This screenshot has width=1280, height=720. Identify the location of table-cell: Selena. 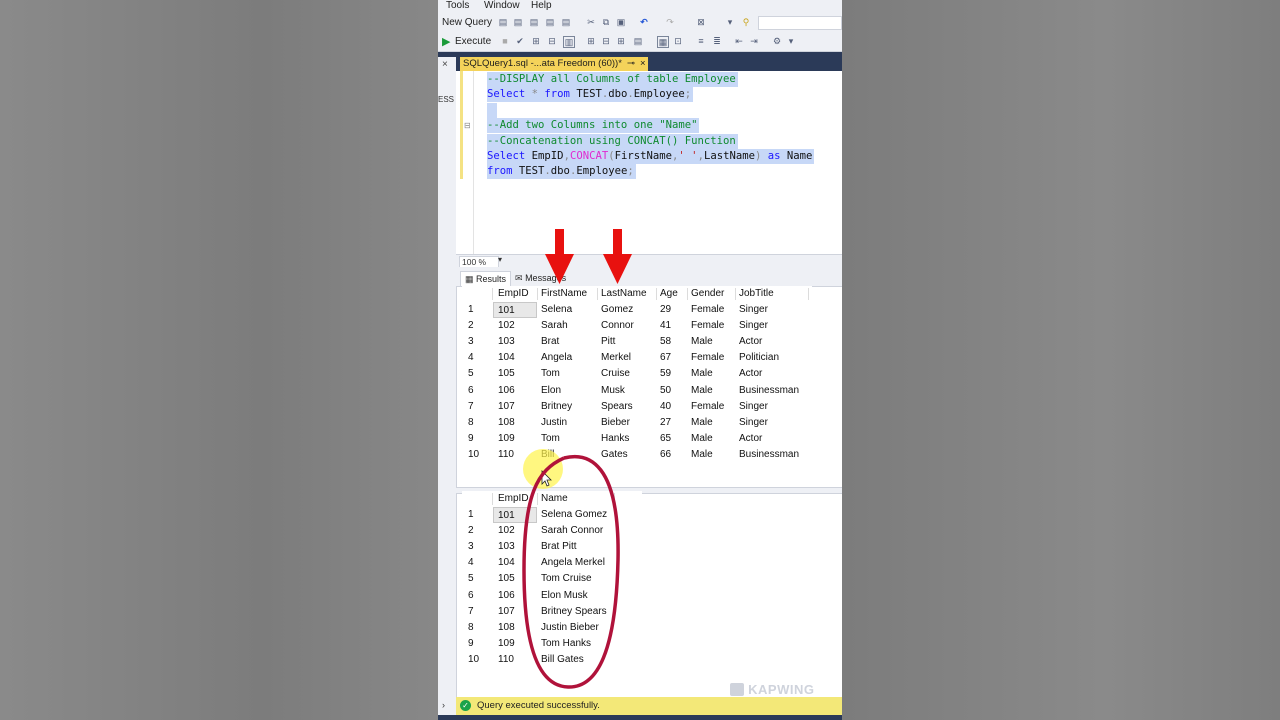
(556, 310).